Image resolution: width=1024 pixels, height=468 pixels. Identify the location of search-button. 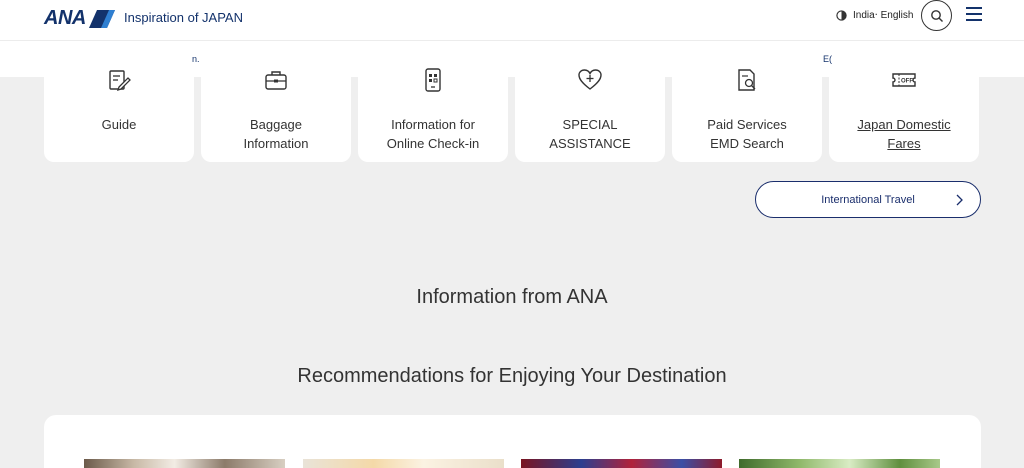
(936, 15).